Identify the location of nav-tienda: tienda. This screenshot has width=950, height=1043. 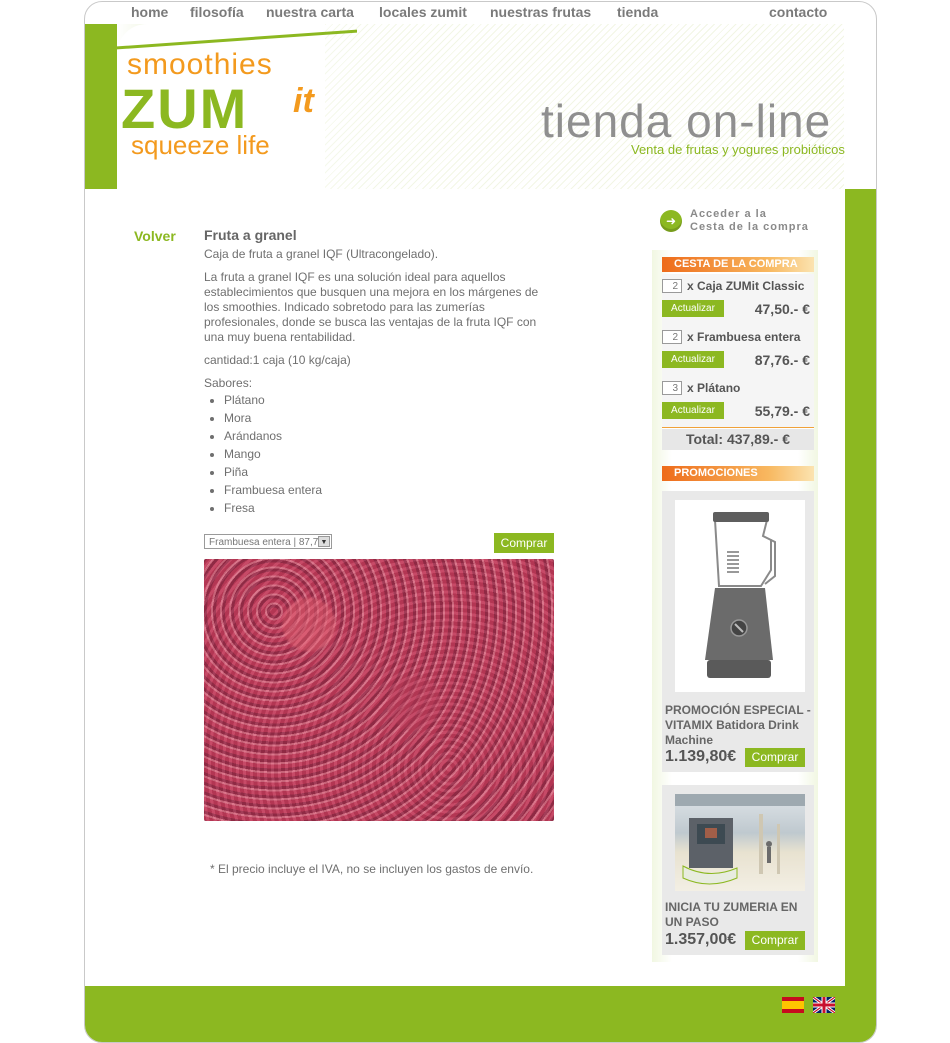
(637, 12).